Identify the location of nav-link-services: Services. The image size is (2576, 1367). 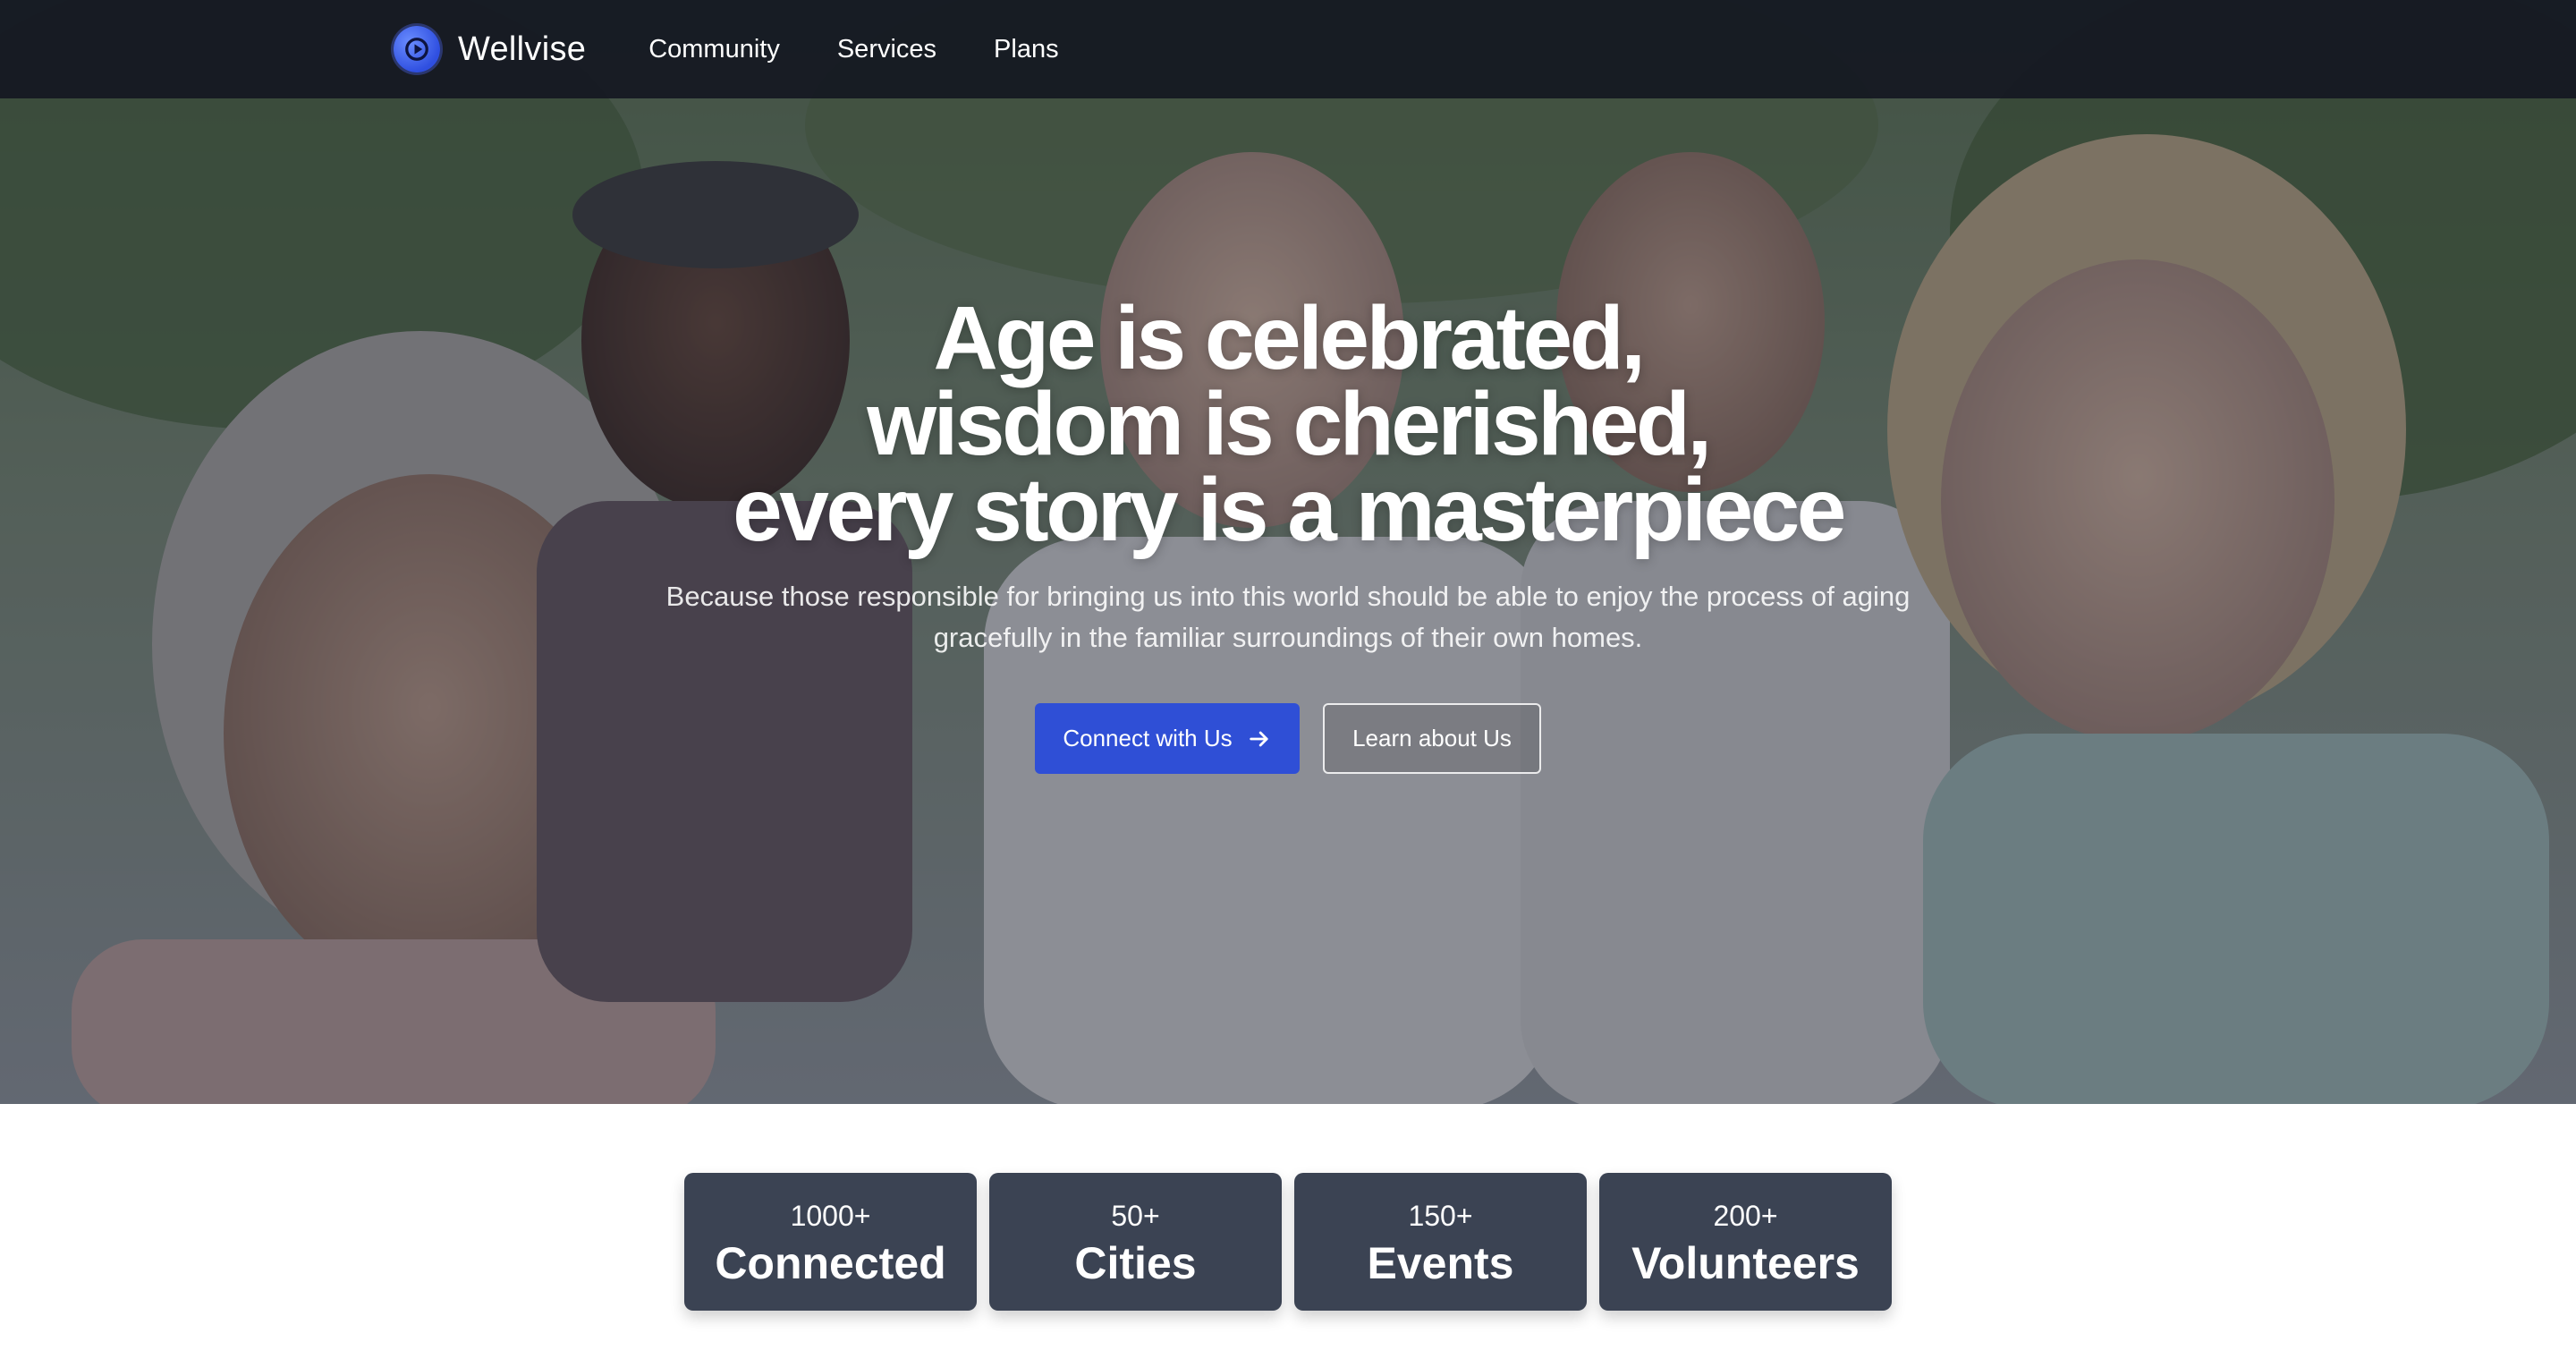
(886, 49).